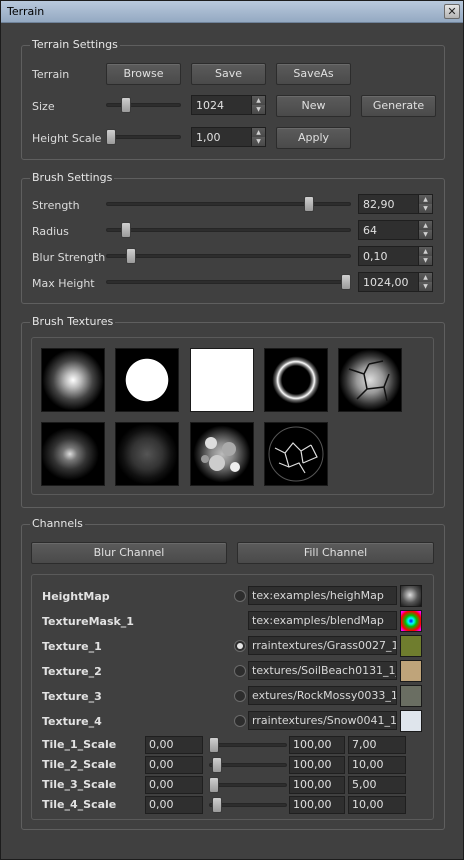 The width and height of the screenshot is (464, 860). I want to click on max-height-label: Max Height, so click(63, 283).